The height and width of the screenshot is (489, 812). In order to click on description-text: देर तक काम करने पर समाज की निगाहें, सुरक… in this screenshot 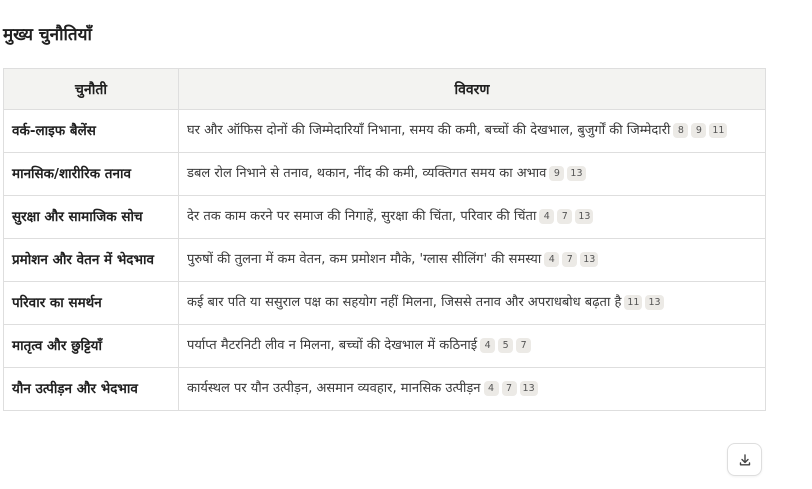, I will do `click(362, 216)`.